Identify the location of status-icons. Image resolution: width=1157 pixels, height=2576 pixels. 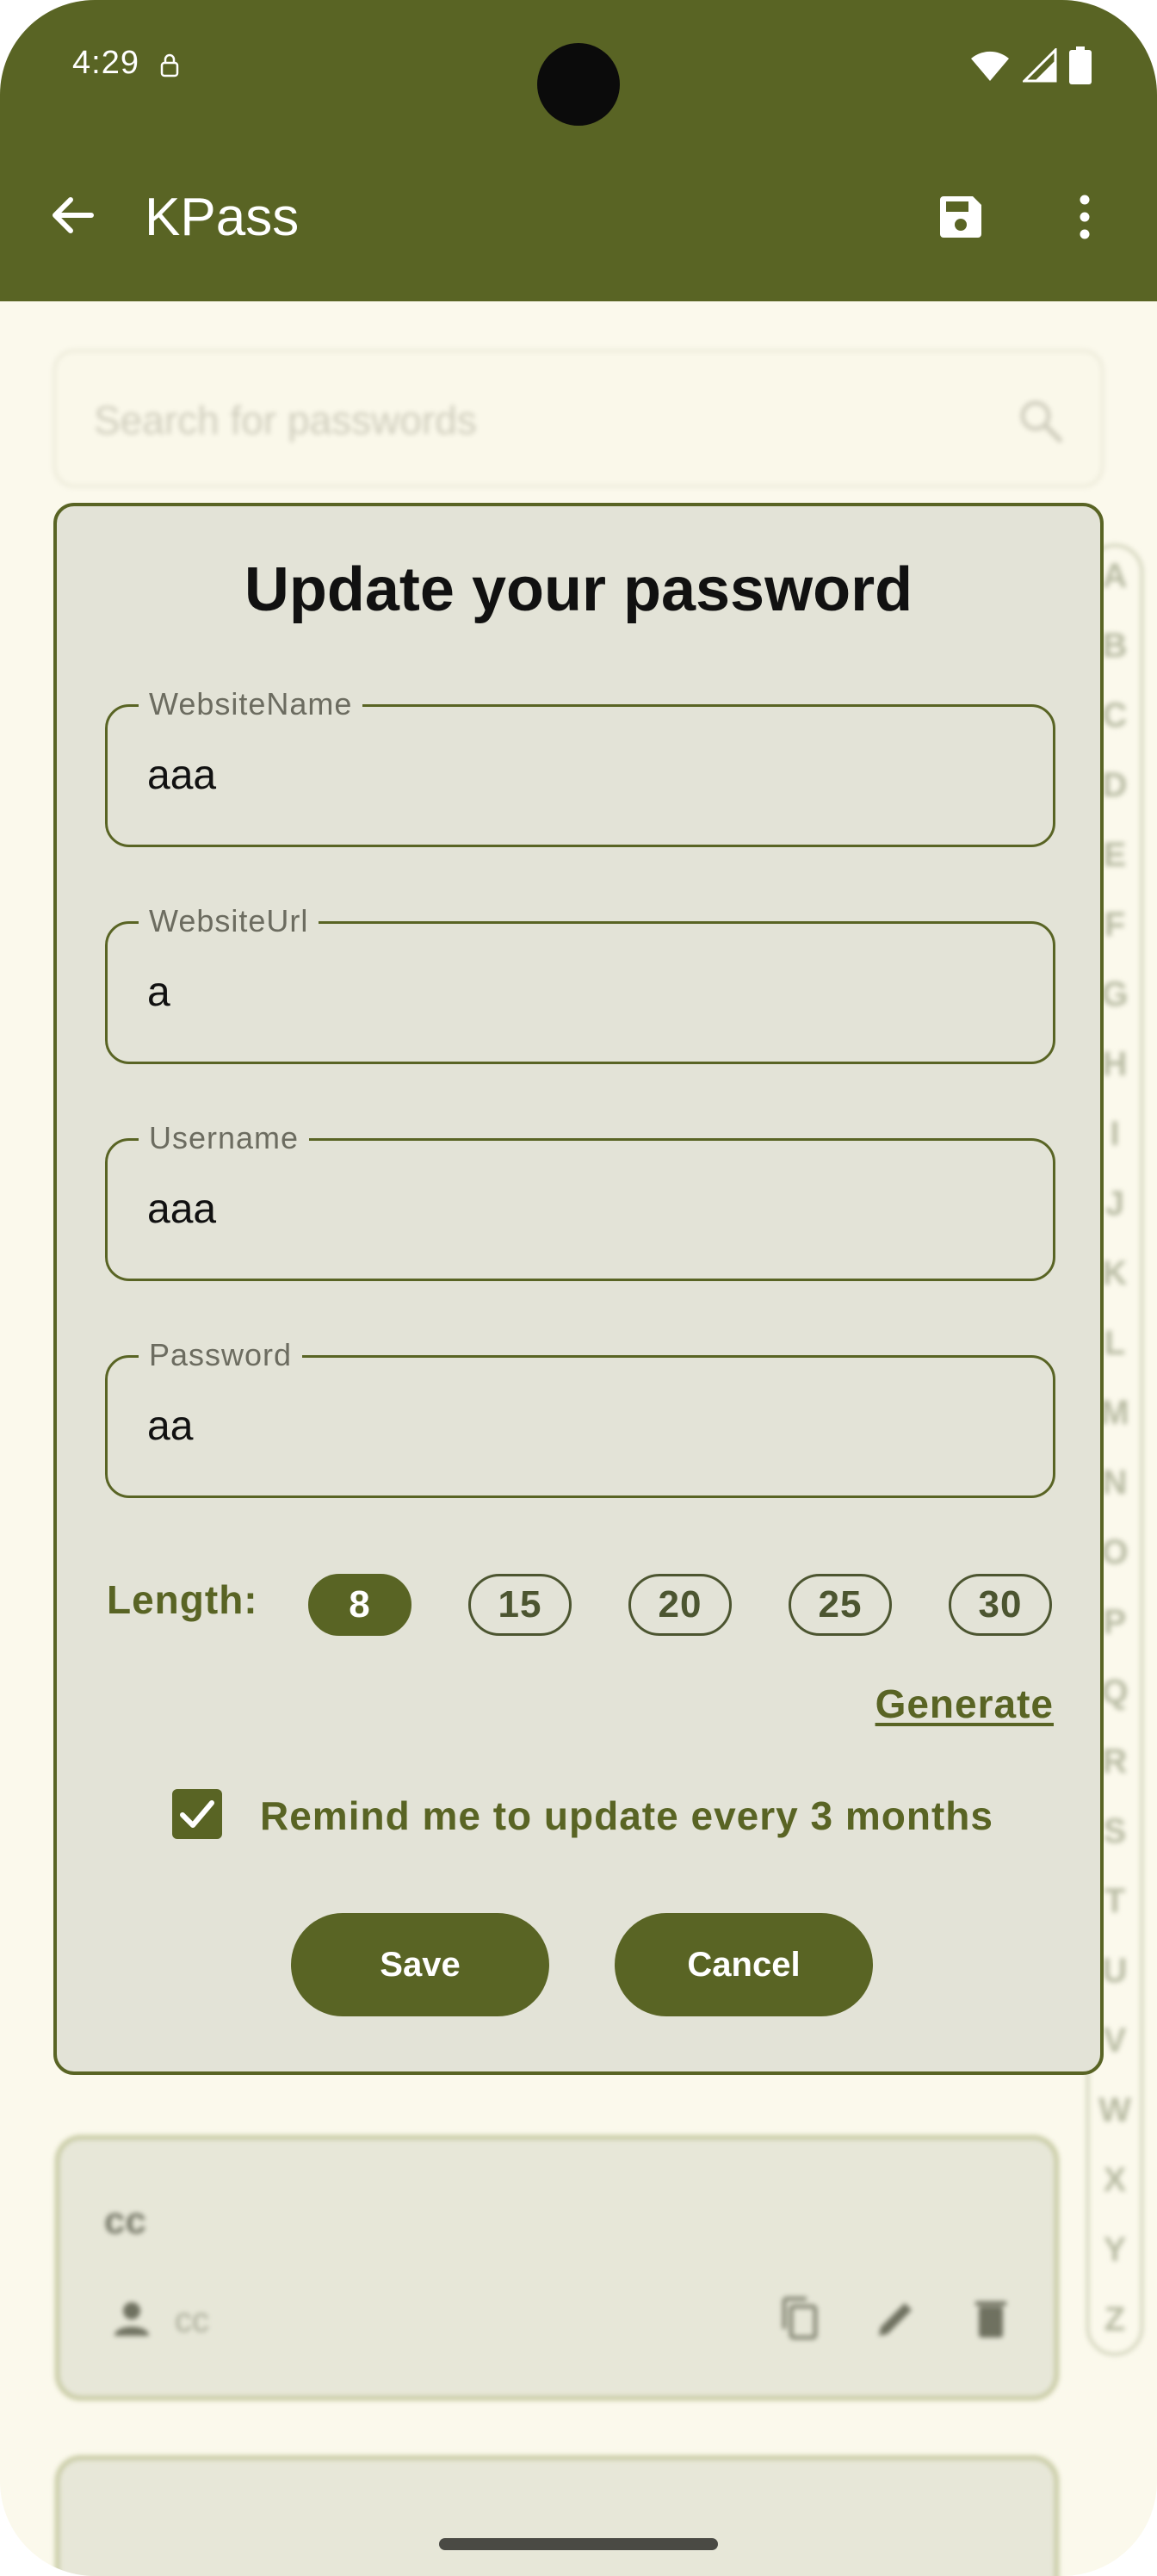
(1030, 65).